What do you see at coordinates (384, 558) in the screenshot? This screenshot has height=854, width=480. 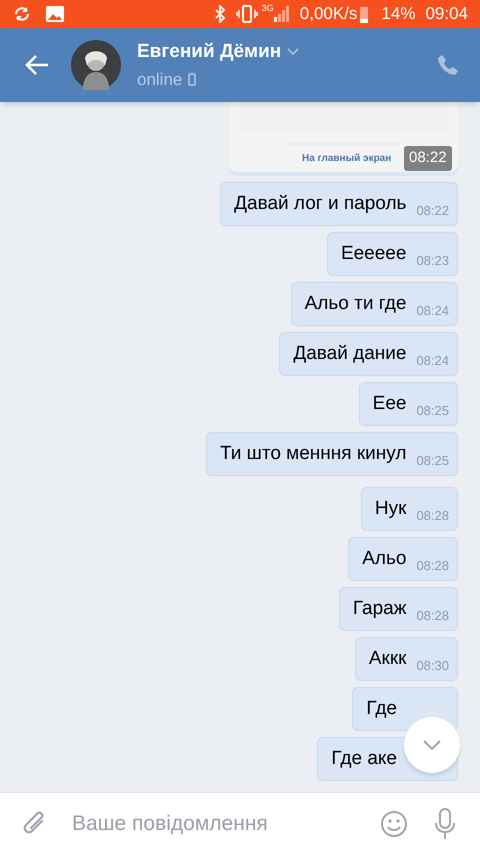 I see `message-text: Альо` at bounding box center [384, 558].